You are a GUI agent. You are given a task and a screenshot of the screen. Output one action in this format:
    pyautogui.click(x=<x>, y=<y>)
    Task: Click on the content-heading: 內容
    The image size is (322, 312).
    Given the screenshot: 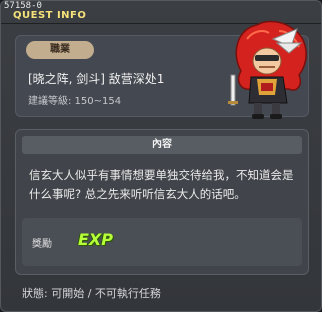 What is the action you would take?
    pyautogui.click(x=162, y=145)
    